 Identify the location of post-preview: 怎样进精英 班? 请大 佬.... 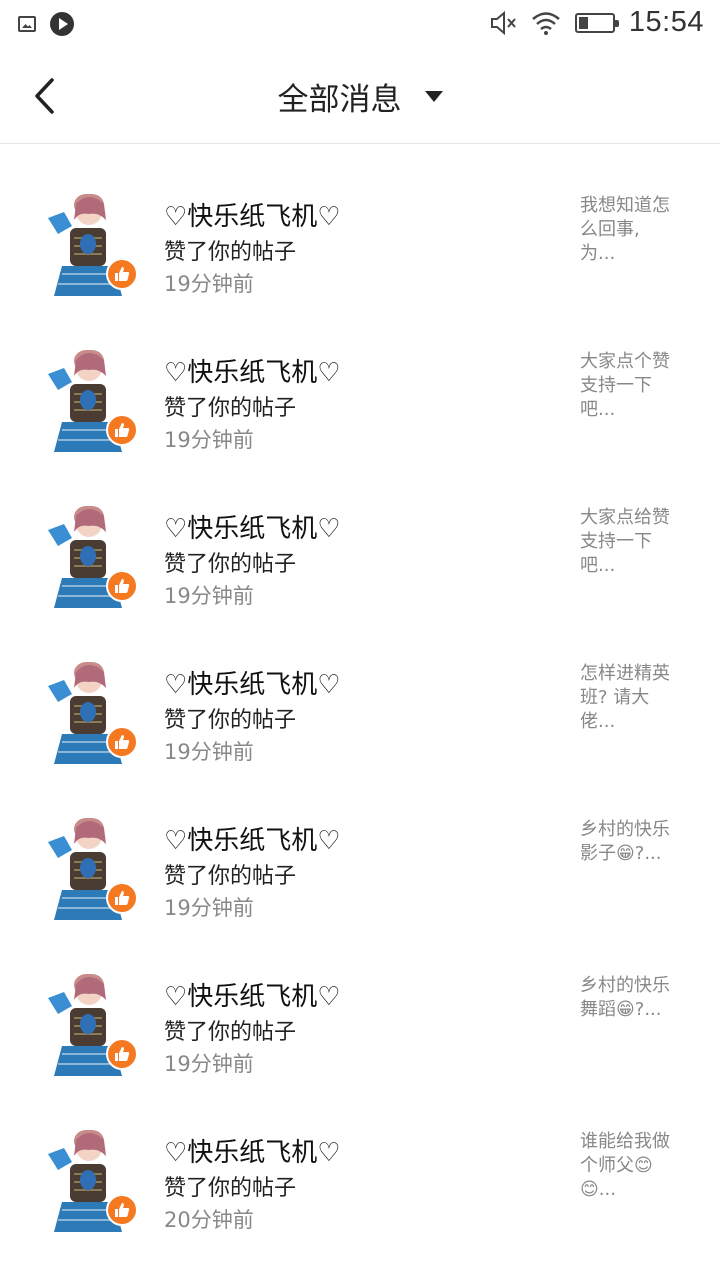
(635, 698).